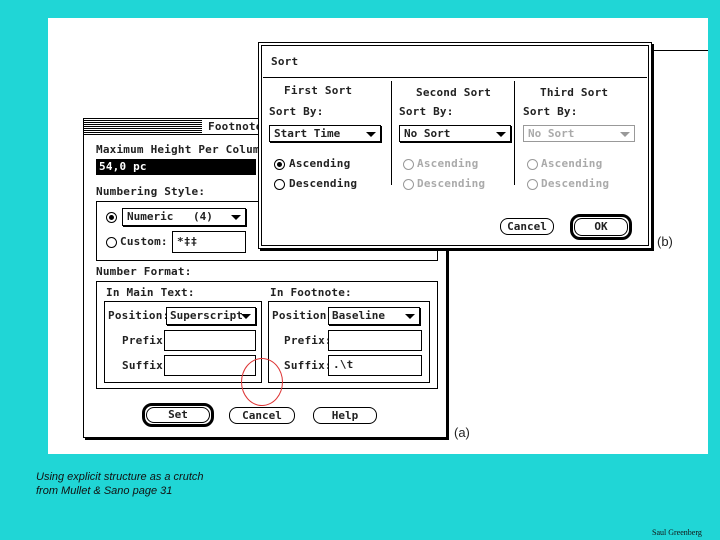 This screenshot has height=540, width=720. What do you see at coordinates (311, 292) in the screenshot?
I see `in-footnote-label: In Footnote:` at bounding box center [311, 292].